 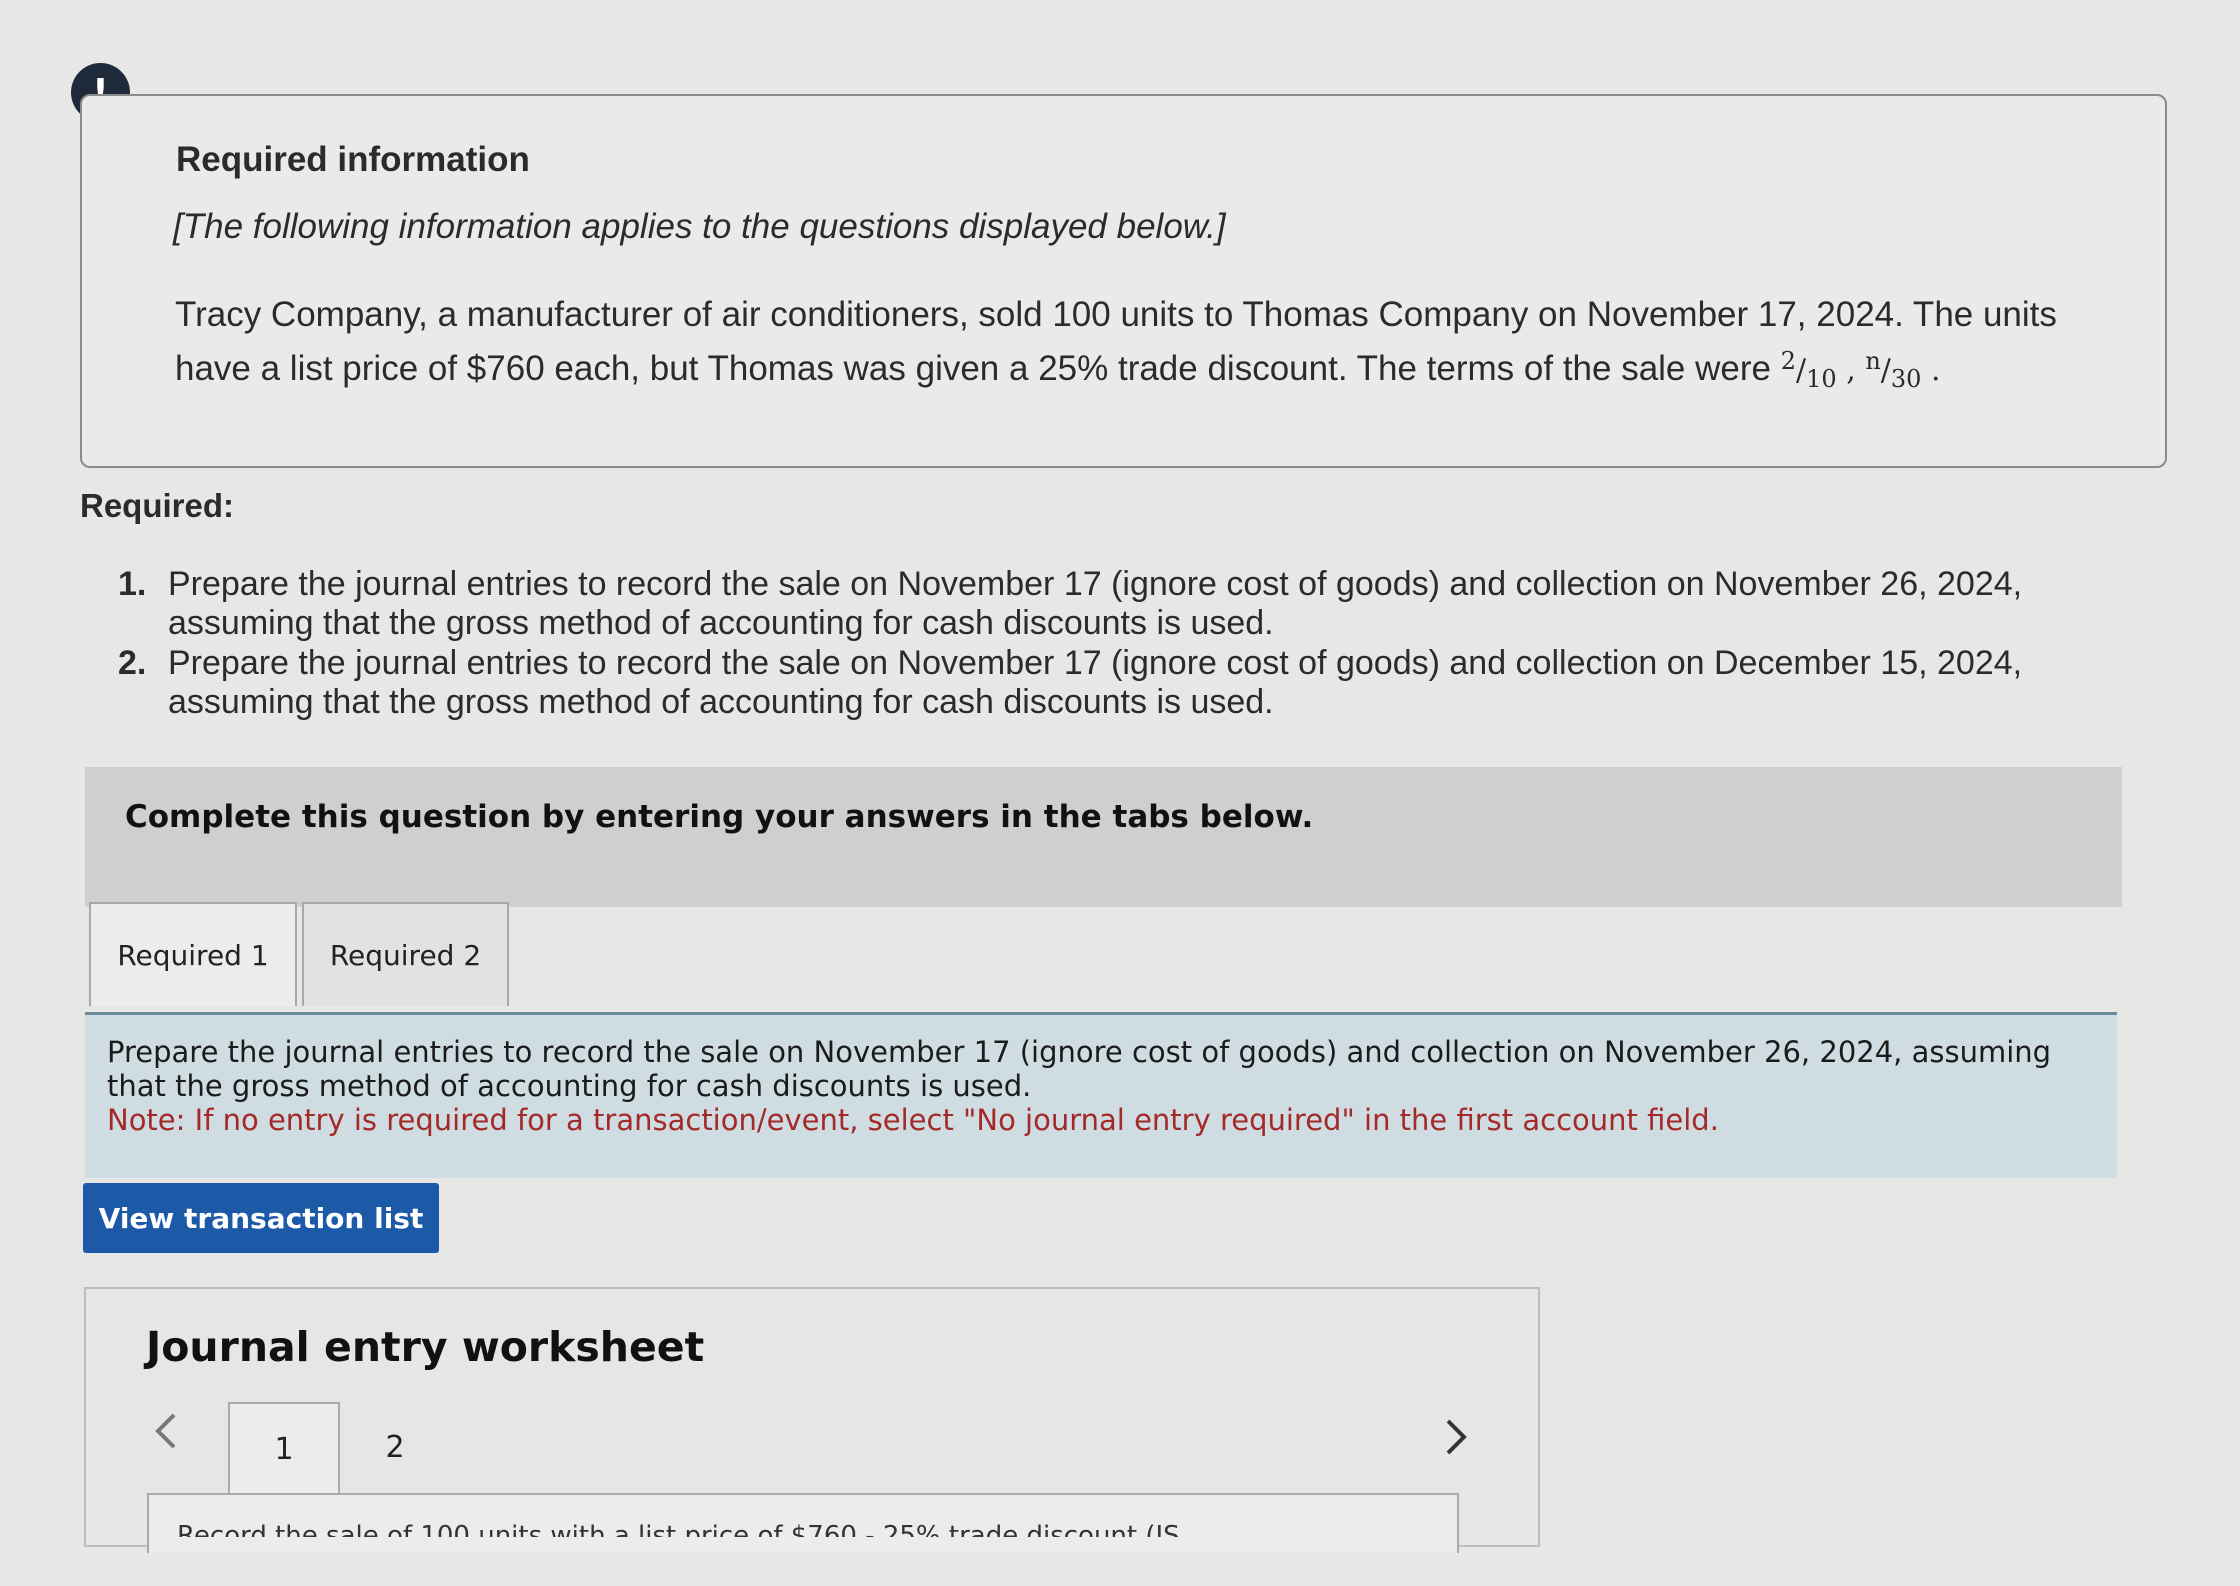 I want to click on terms-2-denominator: 30, so click(x=1906, y=379).